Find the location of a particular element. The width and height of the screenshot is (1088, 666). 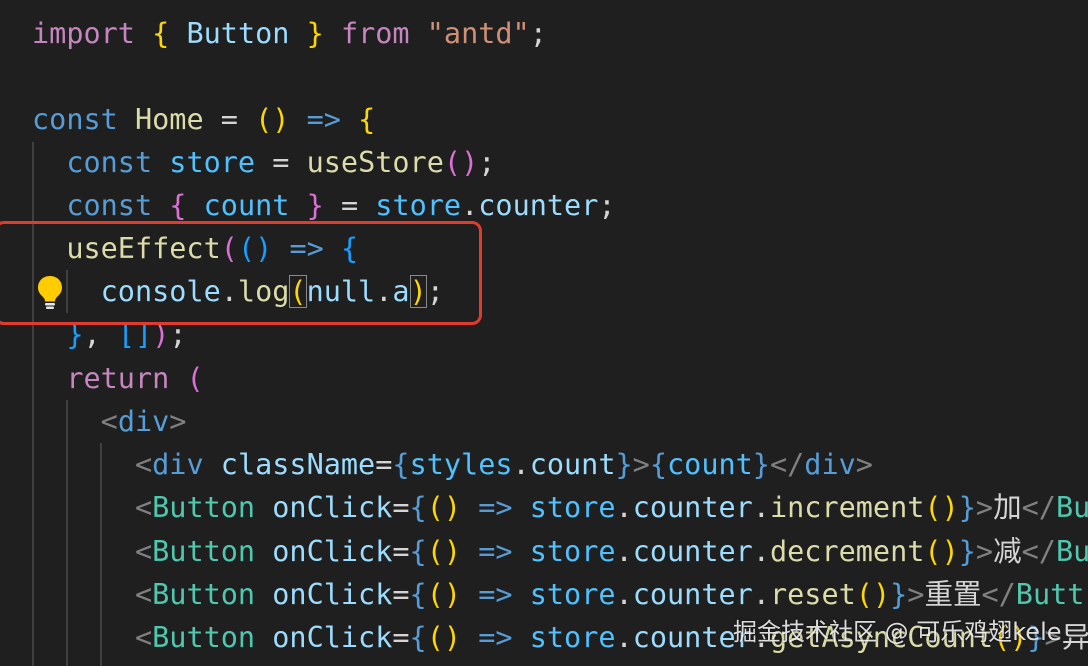

code-token: , is located at coordinates (92, 334).